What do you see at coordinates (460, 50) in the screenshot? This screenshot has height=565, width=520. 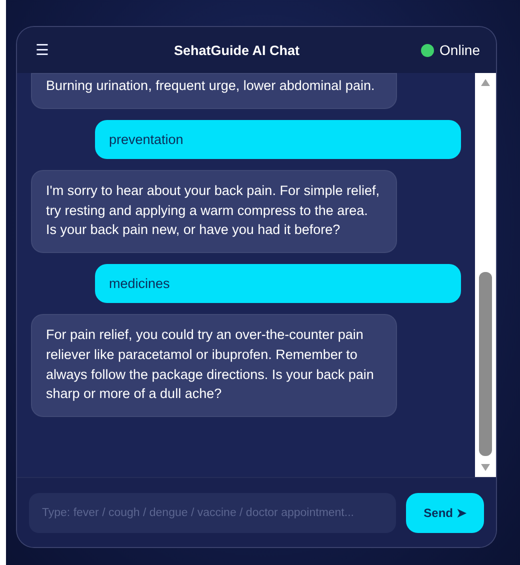 I see `status-label: Online` at bounding box center [460, 50].